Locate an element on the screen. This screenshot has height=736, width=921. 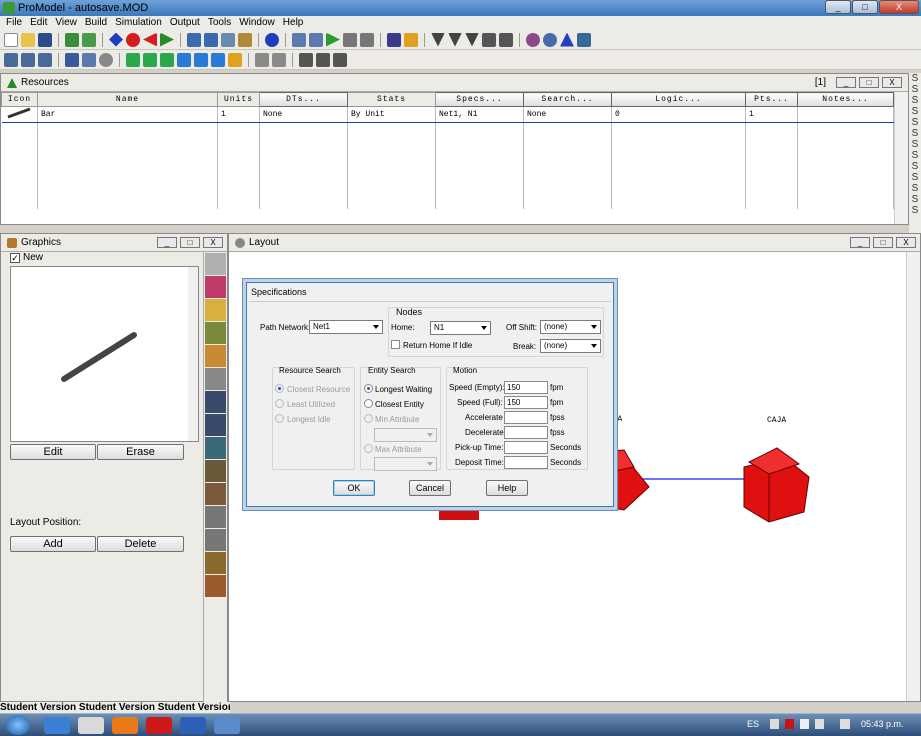
off-shift-select: (none) is located at coordinates (570, 327).